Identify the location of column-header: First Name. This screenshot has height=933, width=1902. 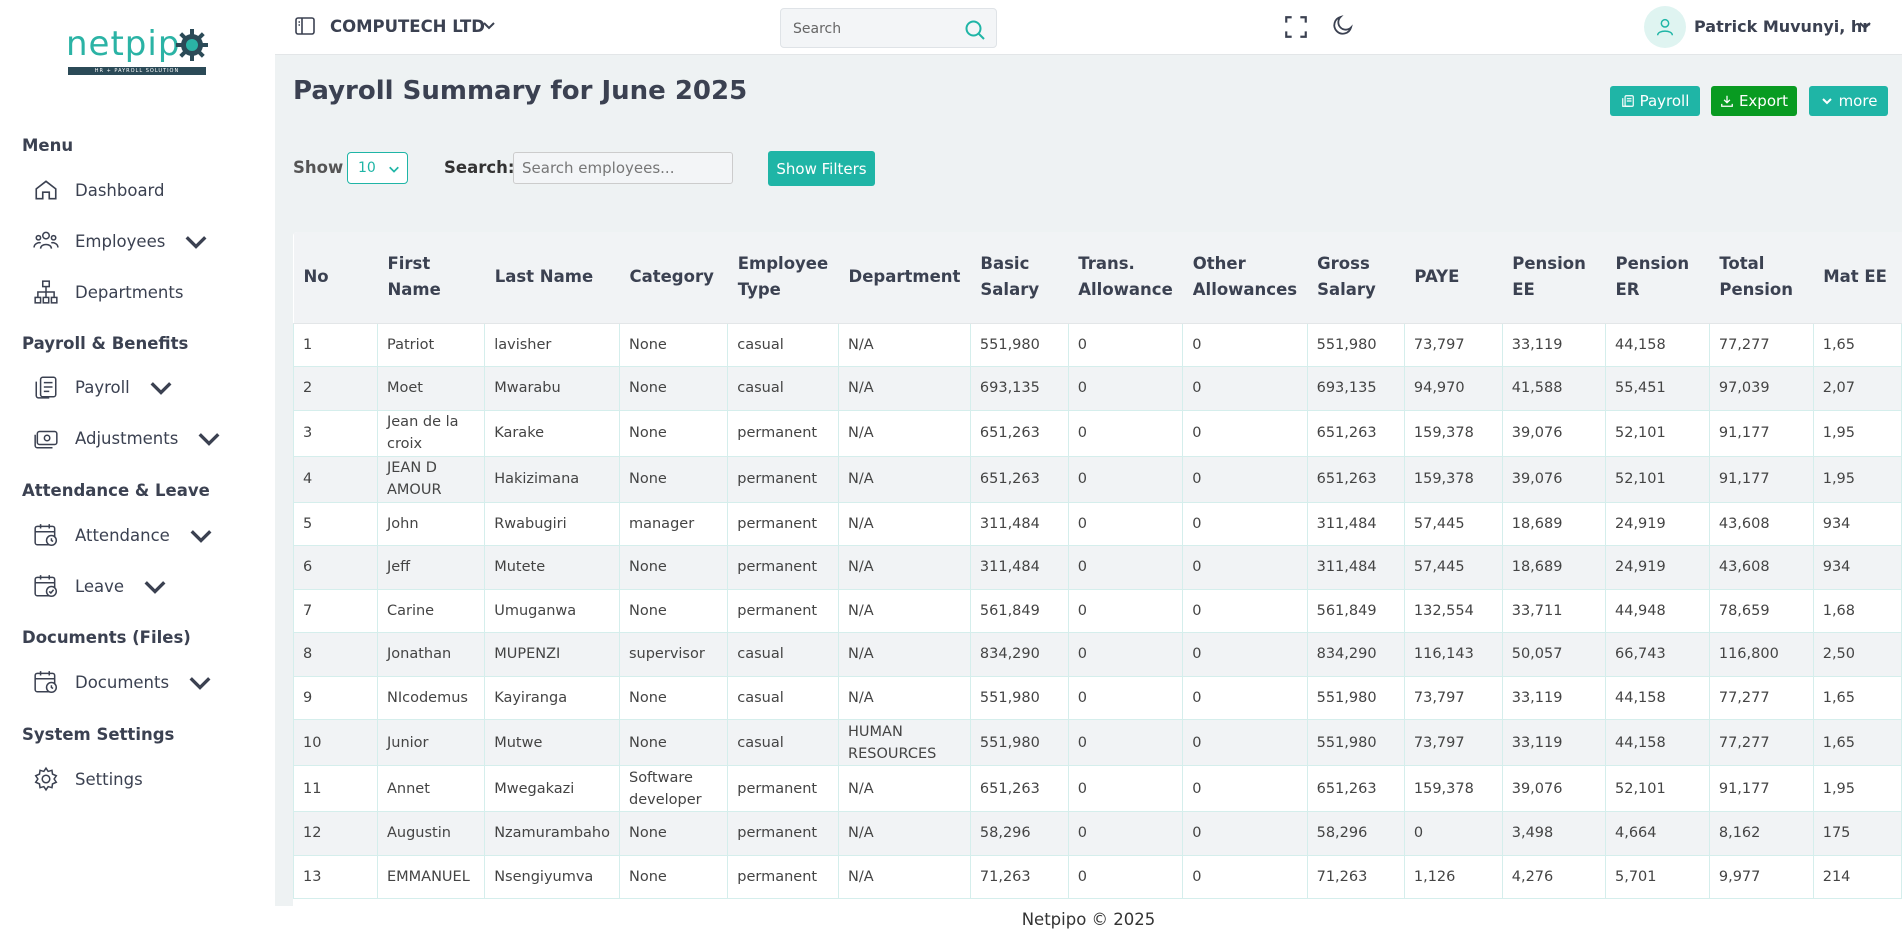
(431, 278).